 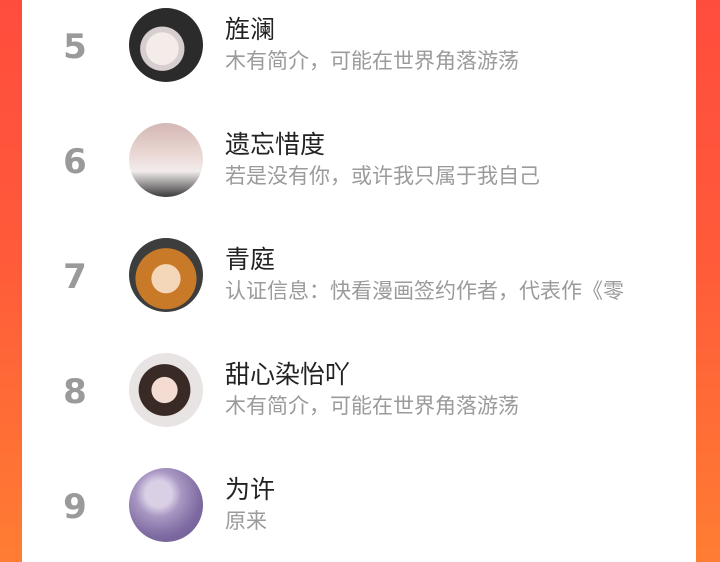 I want to click on rank-number: 7, so click(x=75, y=277).